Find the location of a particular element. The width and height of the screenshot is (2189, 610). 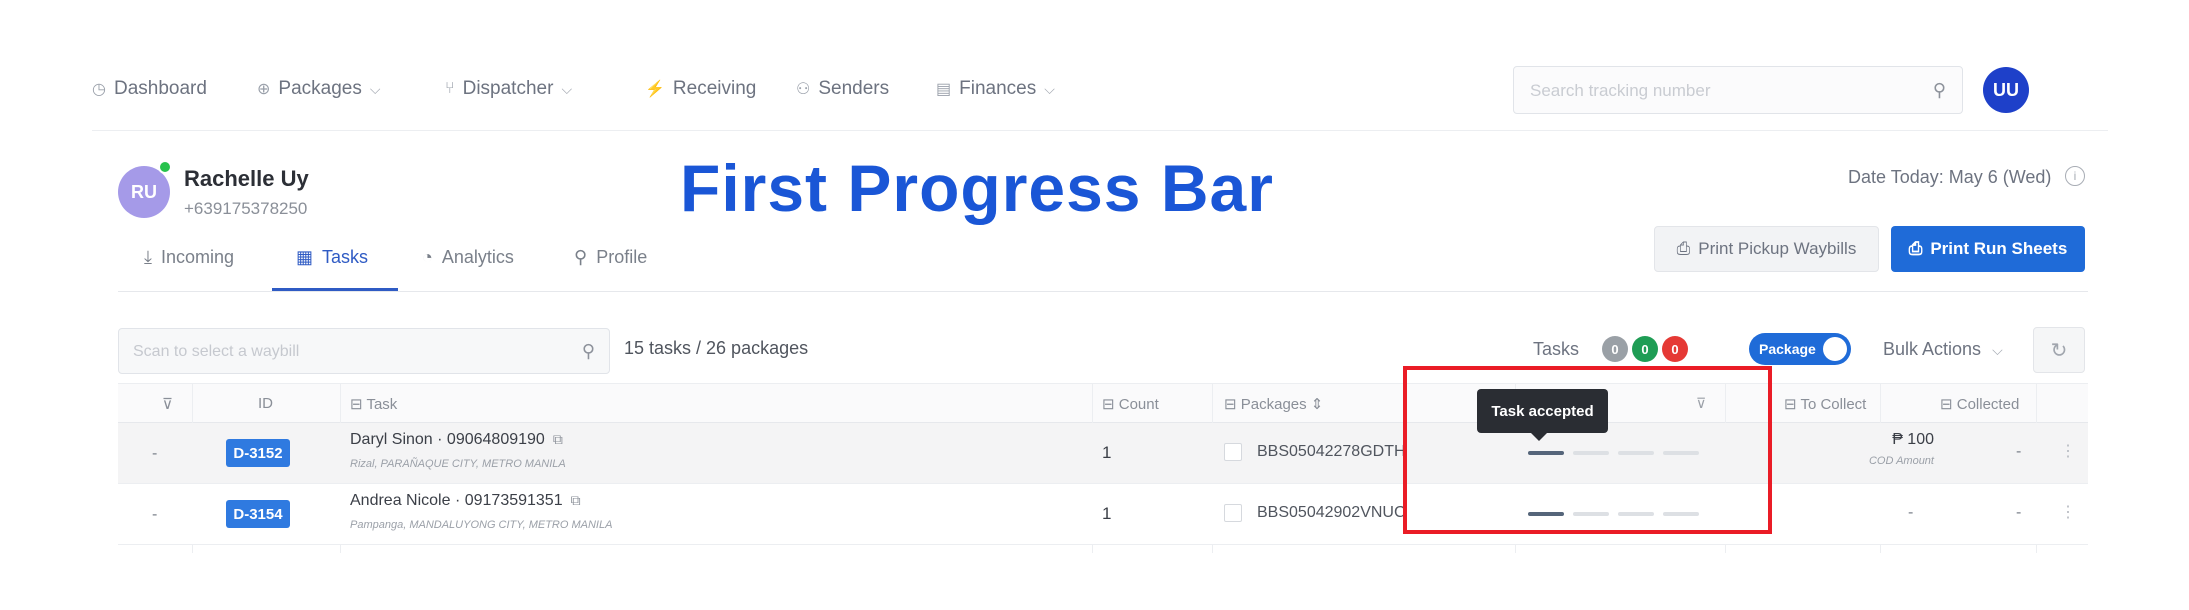

divider is located at coordinates (1103, 291).